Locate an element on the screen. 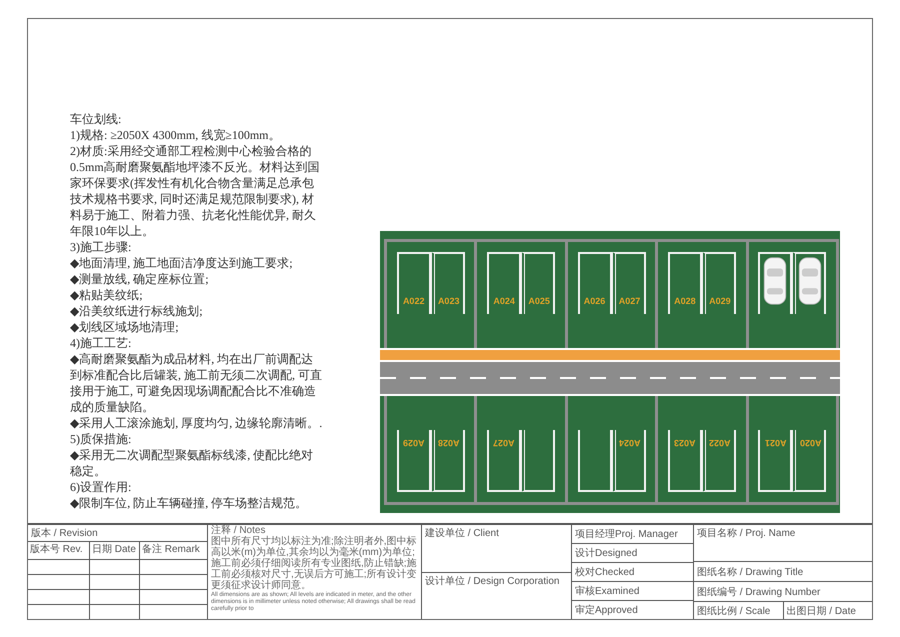 The image size is (900, 637). spec-text: ◆采用人工滚涂施划, 厚度均匀, 边缘轮廓清晰。. is located at coordinates (197, 423).